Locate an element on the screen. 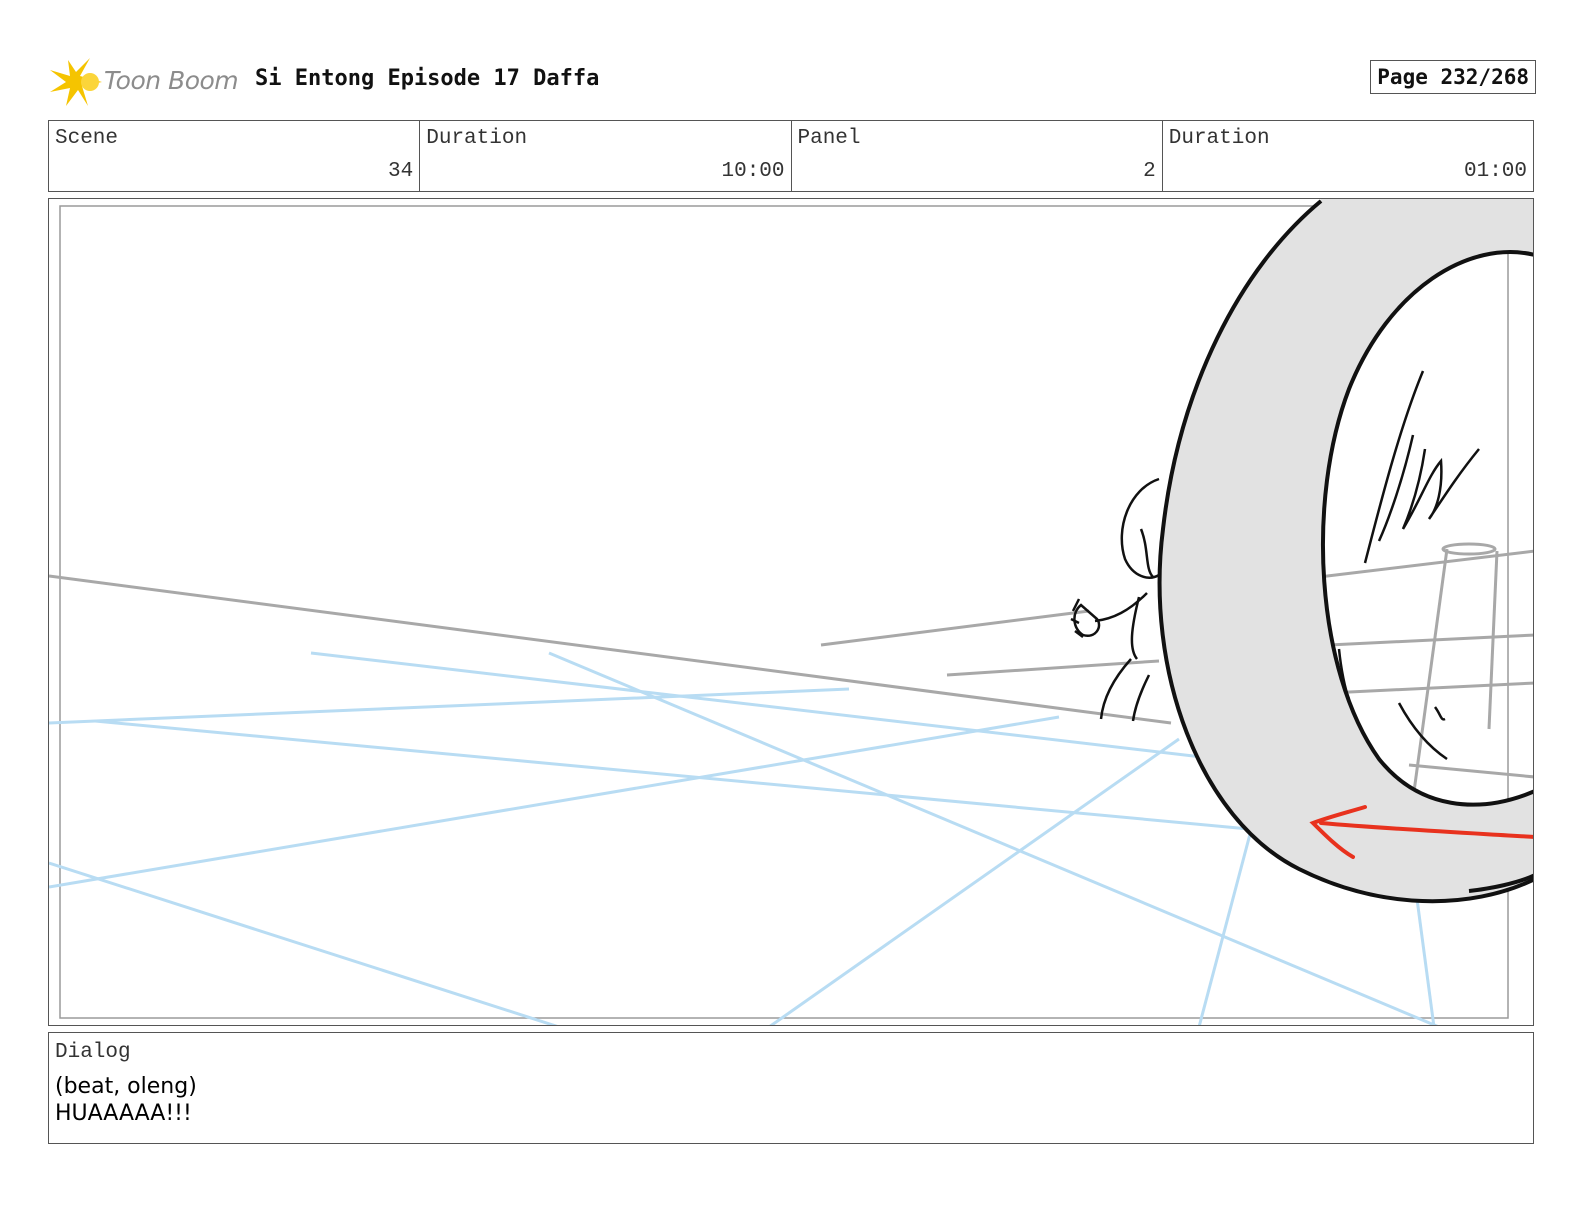 This screenshot has width=1584, height=1224. dialog-line: (beat, oleng) is located at coordinates (126, 1086).